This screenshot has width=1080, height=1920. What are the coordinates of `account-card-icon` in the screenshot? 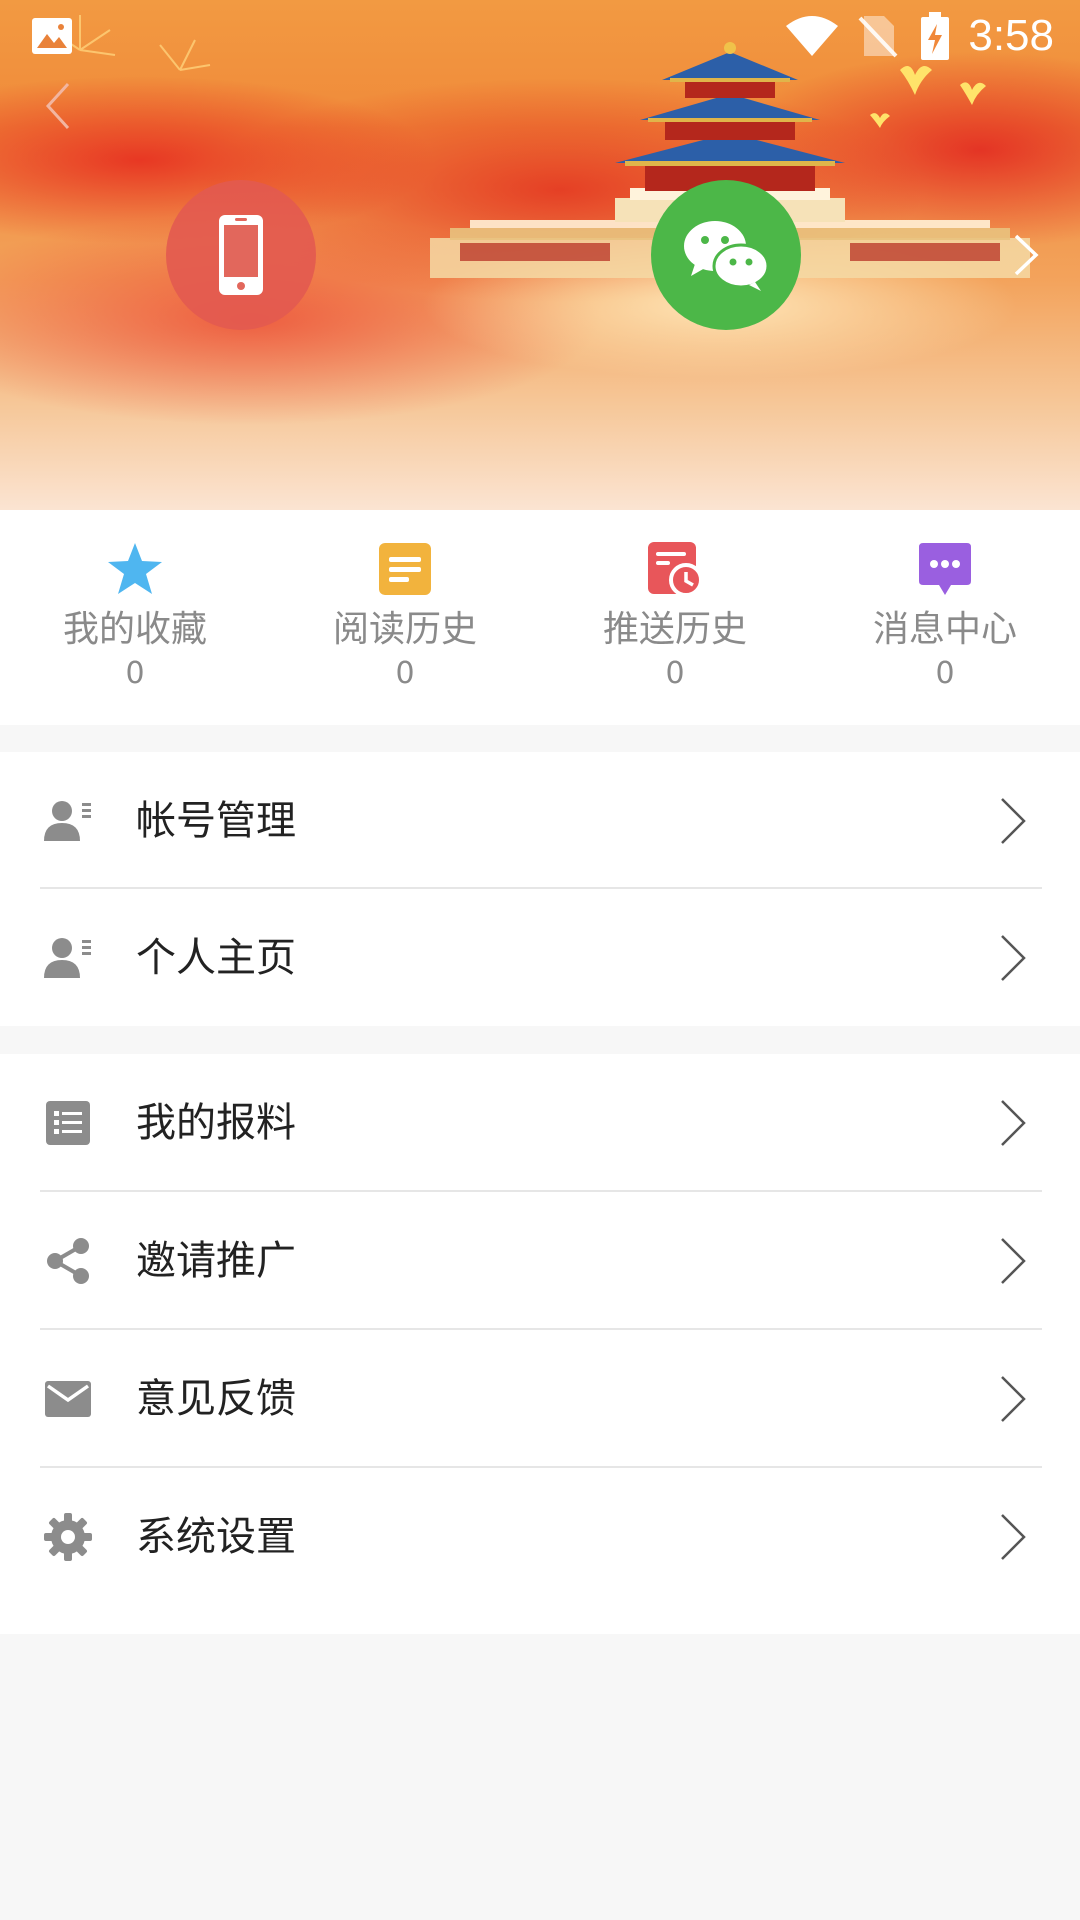 It's located at (68, 821).